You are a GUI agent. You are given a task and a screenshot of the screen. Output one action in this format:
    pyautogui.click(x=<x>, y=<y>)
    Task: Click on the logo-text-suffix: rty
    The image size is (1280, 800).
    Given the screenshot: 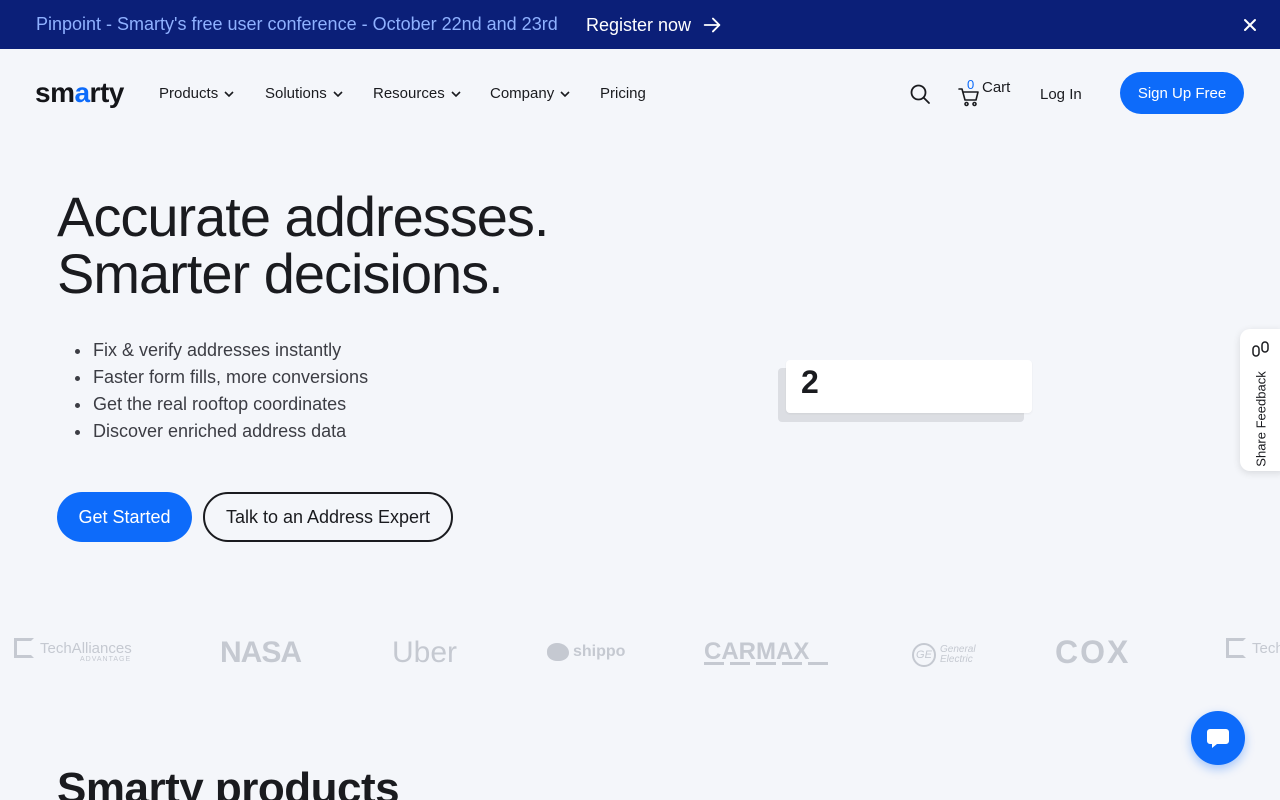 What is the action you would take?
    pyautogui.click(x=107, y=92)
    